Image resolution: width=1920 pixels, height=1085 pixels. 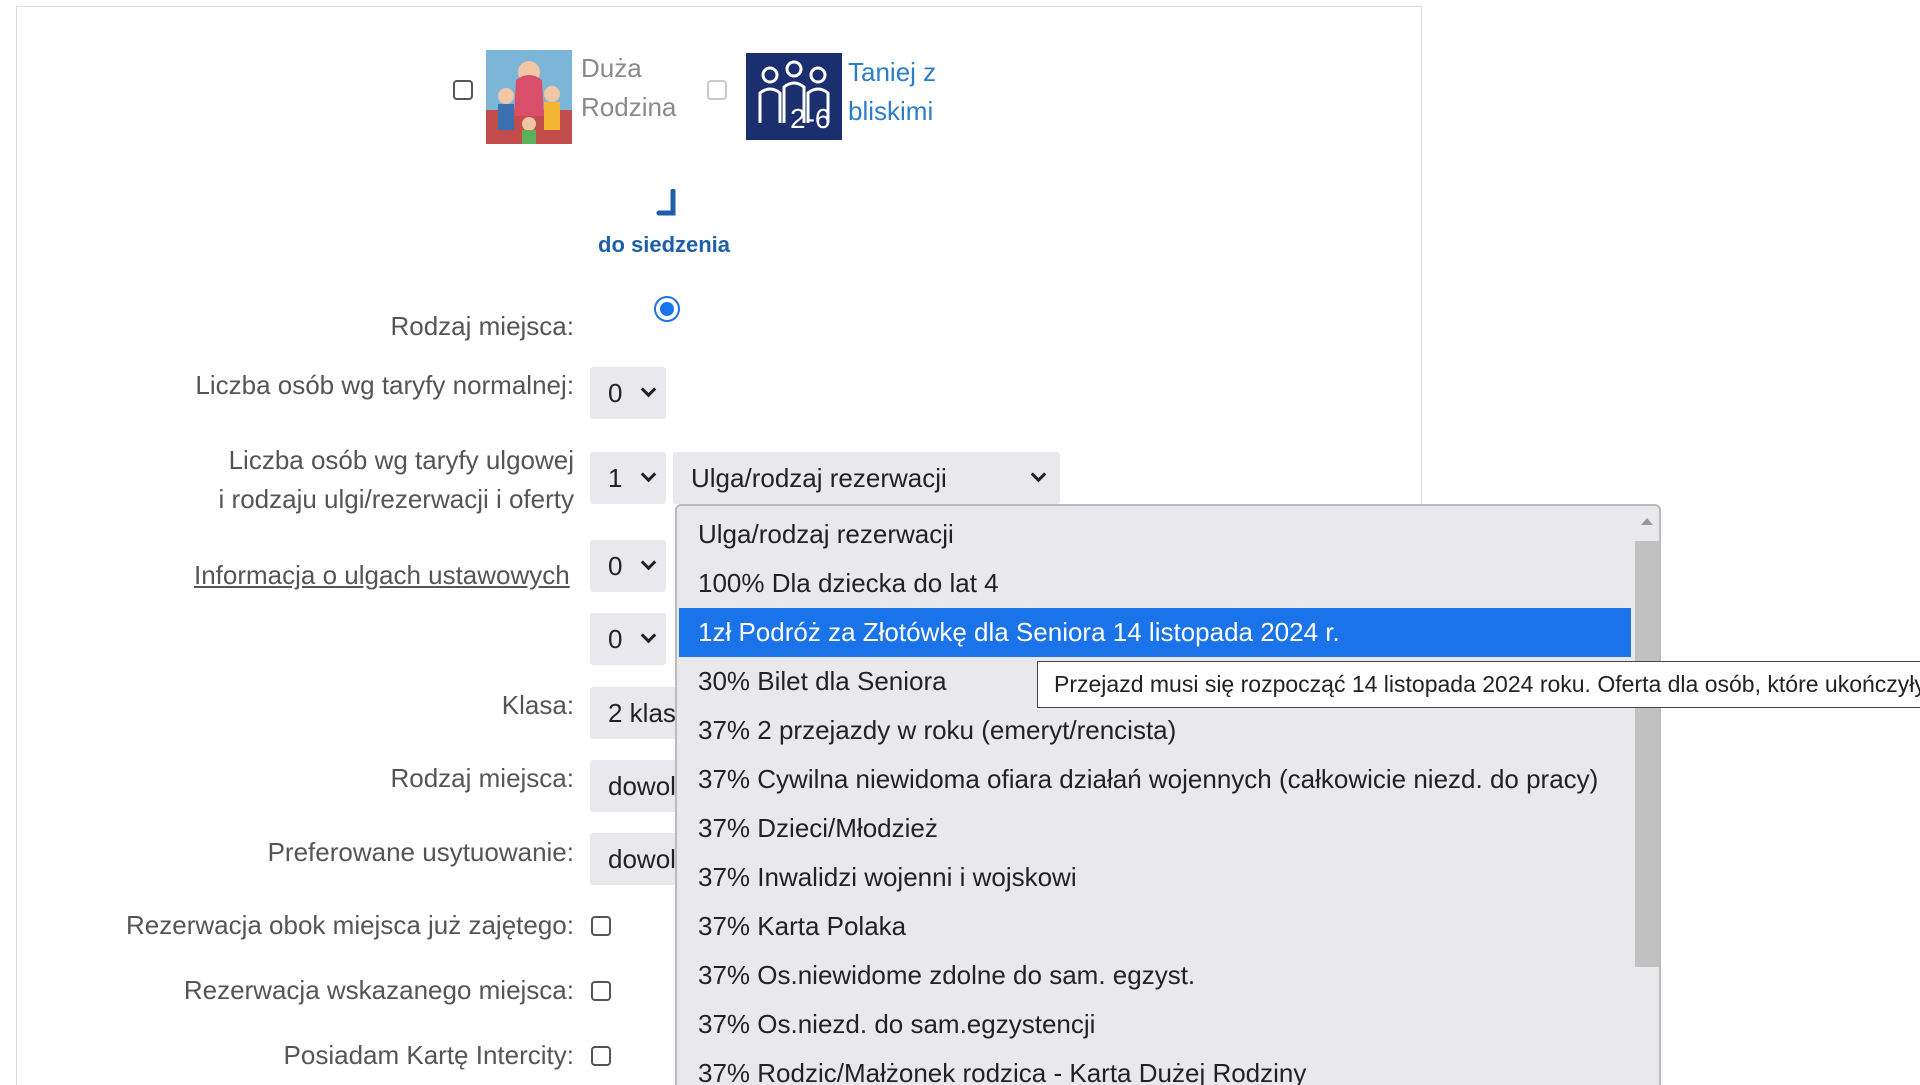 What do you see at coordinates (615, 639) in the screenshot?
I see `extra-discount-value-2: 0` at bounding box center [615, 639].